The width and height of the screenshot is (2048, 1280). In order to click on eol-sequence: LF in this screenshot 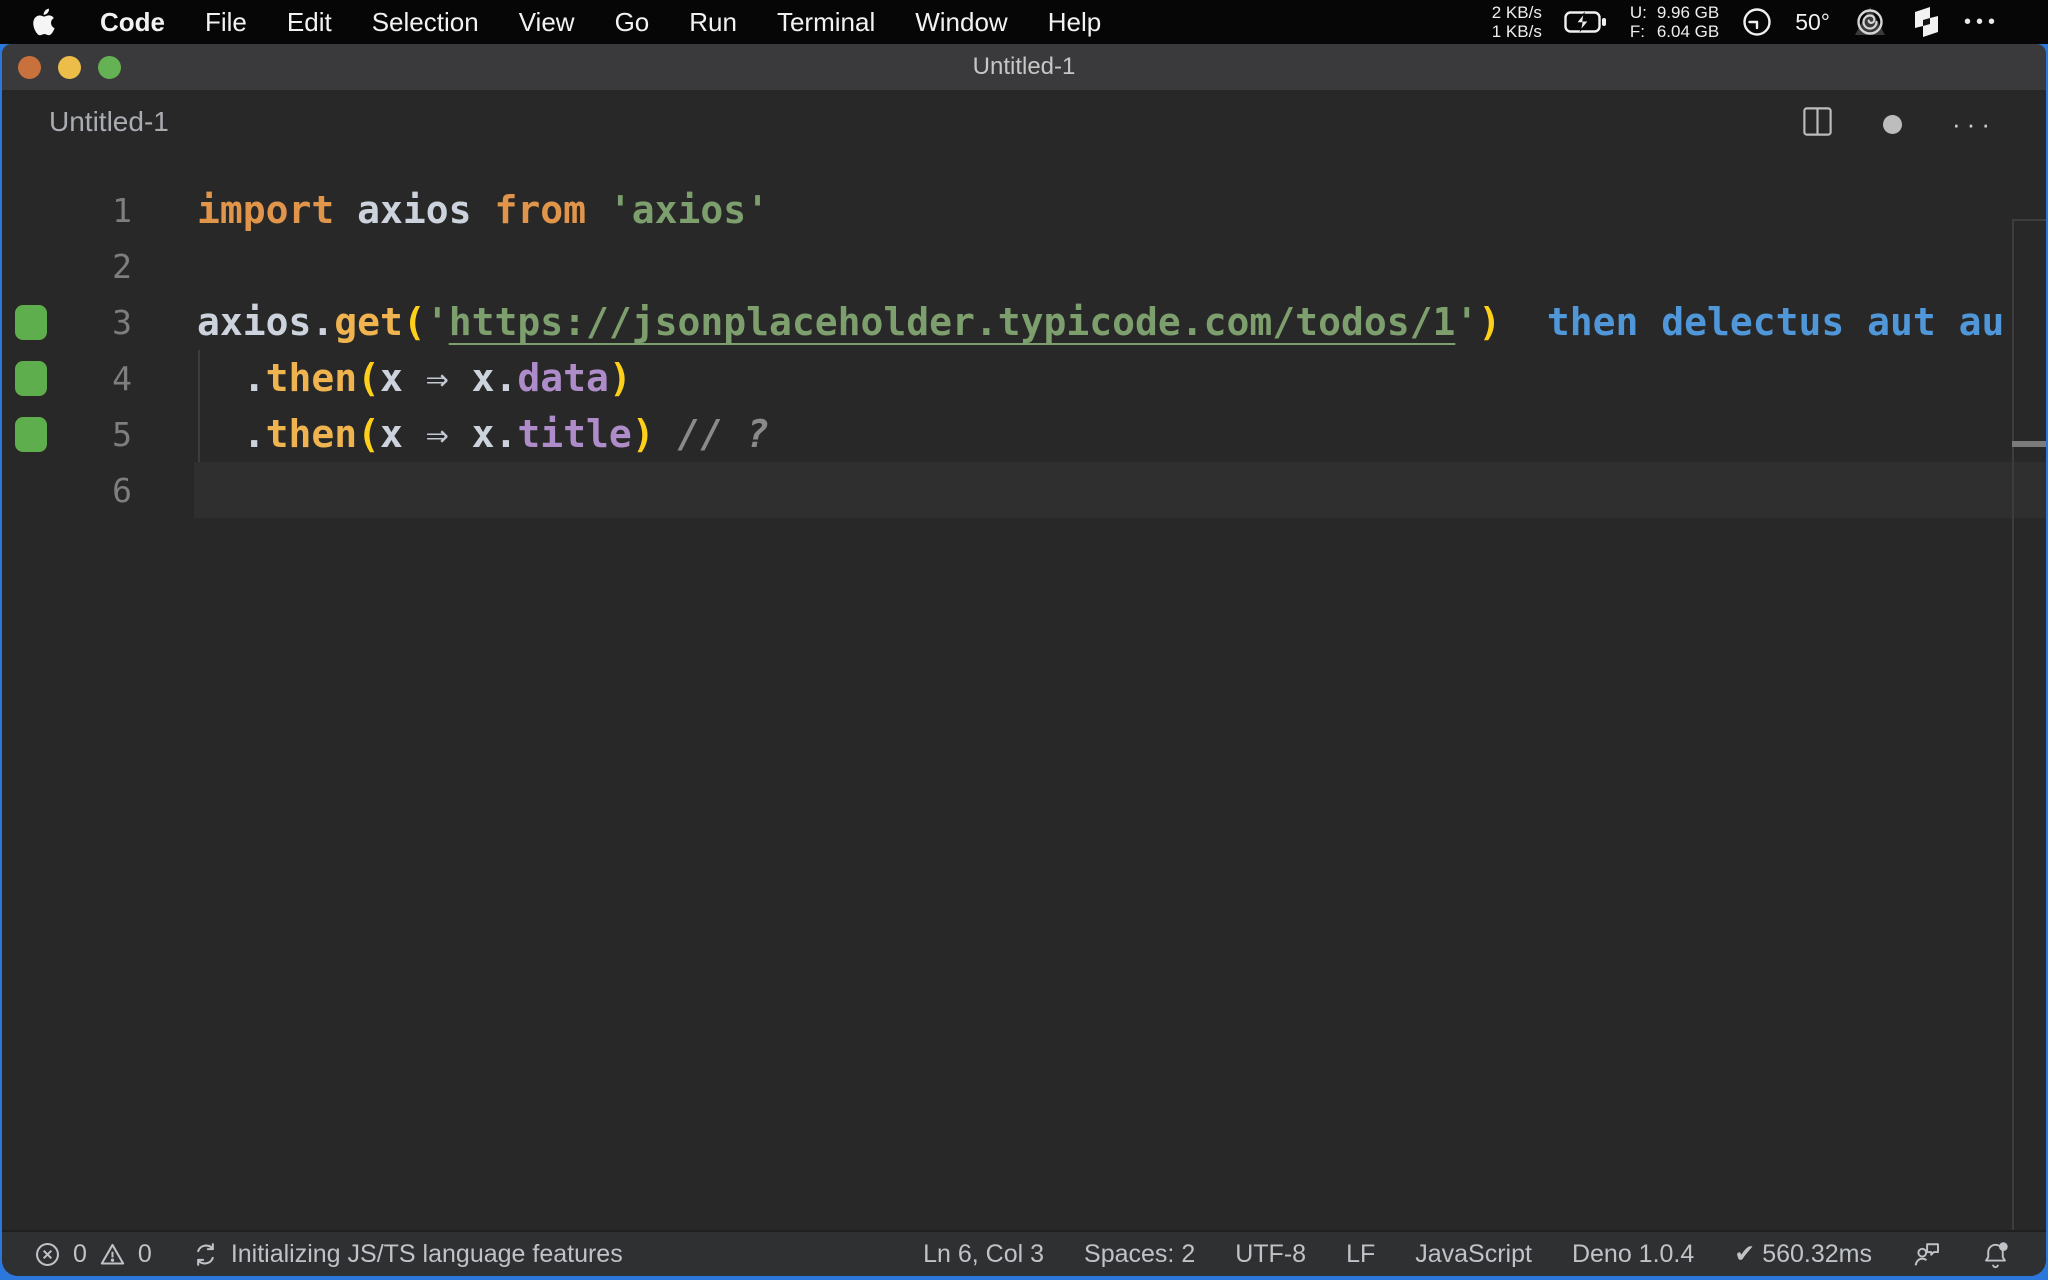, I will do `click(1360, 1254)`.